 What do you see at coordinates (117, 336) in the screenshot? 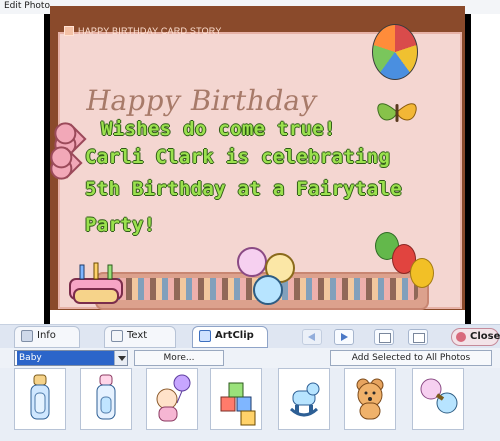
I see `text-icon` at bounding box center [117, 336].